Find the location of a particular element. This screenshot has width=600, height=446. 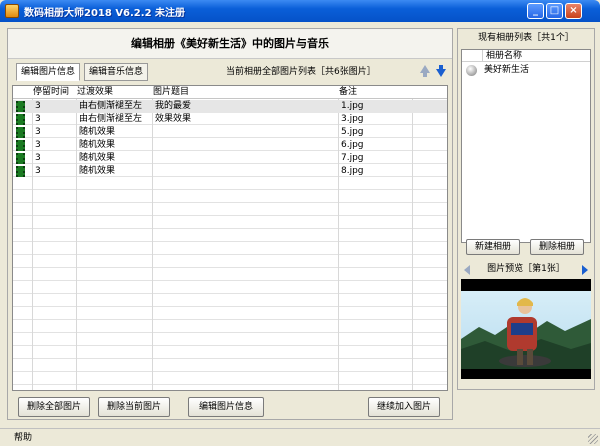

preview-header: 图片预览［第1张］ is located at coordinates (526, 269).